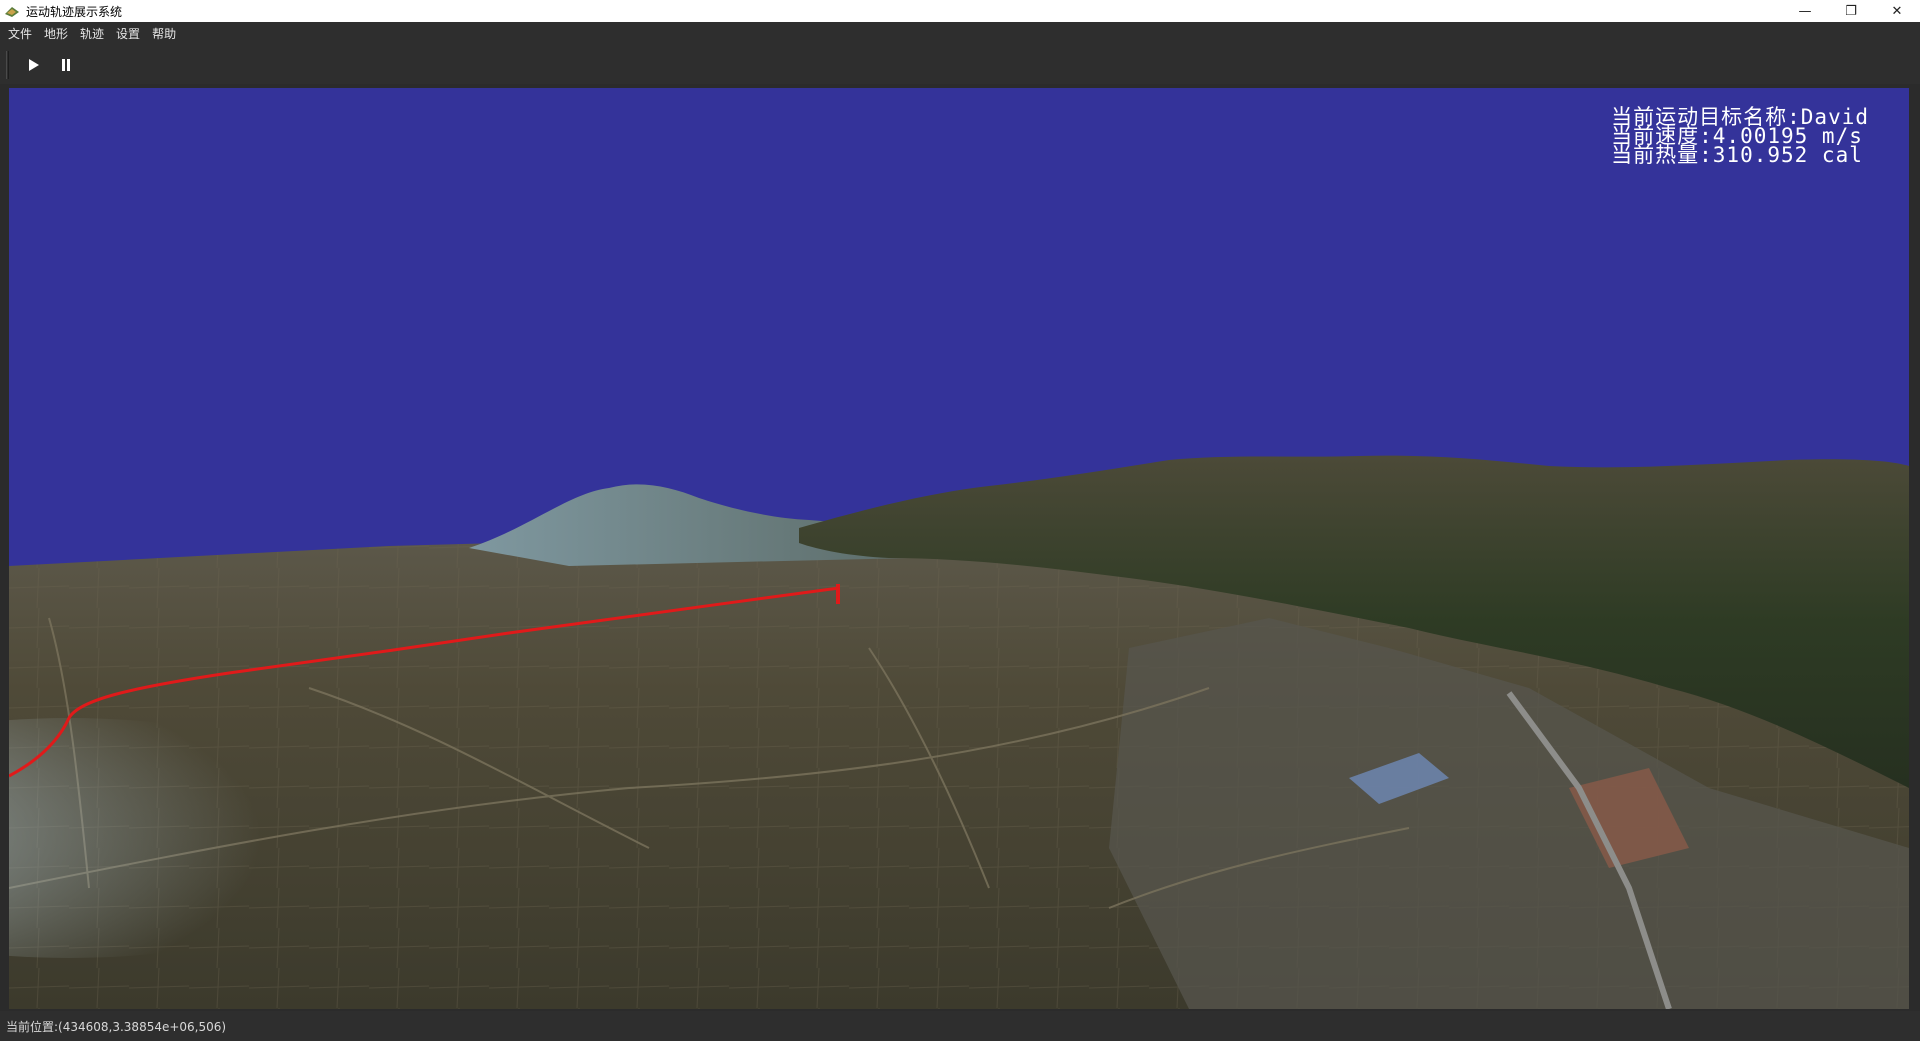 The image size is (1920, 1041). I want to click on close-icon: ✕, so click(1897, 11).